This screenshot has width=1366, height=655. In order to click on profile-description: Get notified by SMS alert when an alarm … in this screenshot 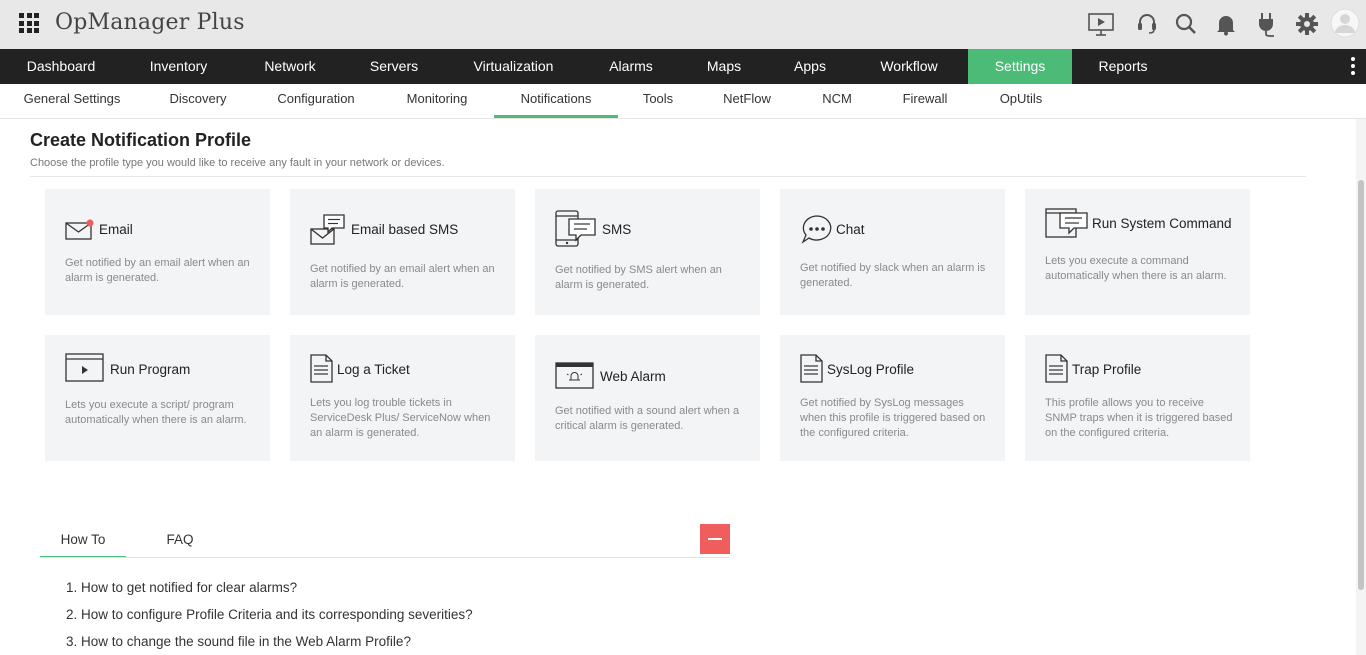, I will do `click(638, 277)`.